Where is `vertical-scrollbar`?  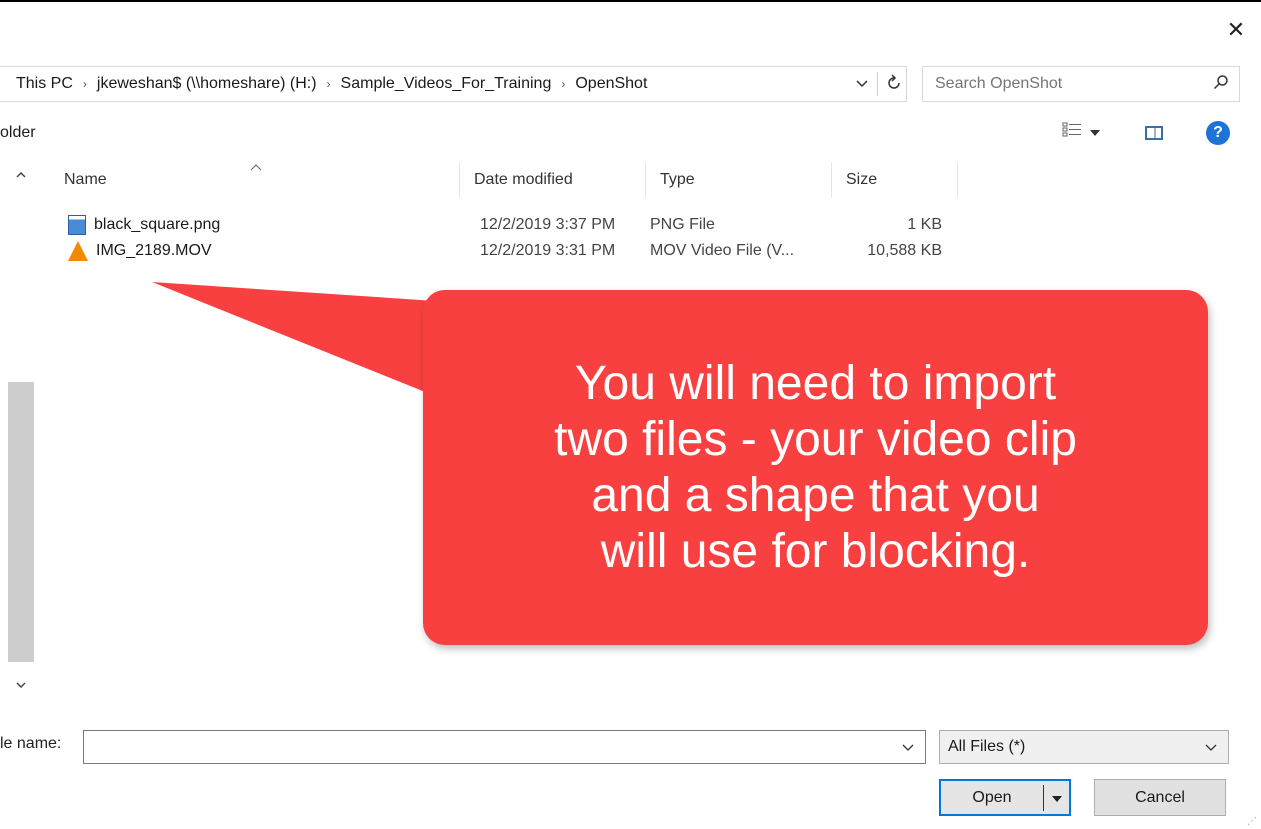
vertical-scrollbar is located at coordinates (21, 429).